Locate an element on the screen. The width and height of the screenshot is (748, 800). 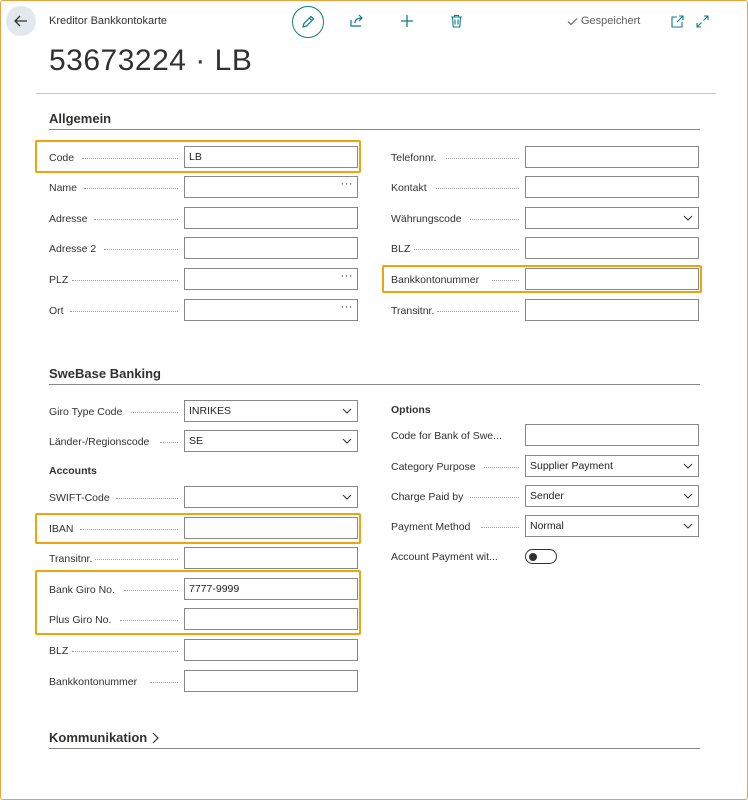
acc-bankkontonummer-field is located at coordinates (271, 681).